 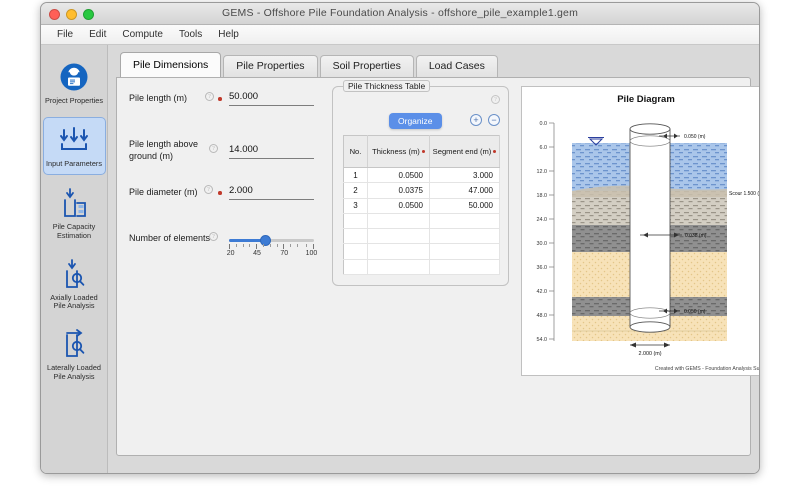 I want to click on column-header-no-label: No., so click(x=355, y=151).